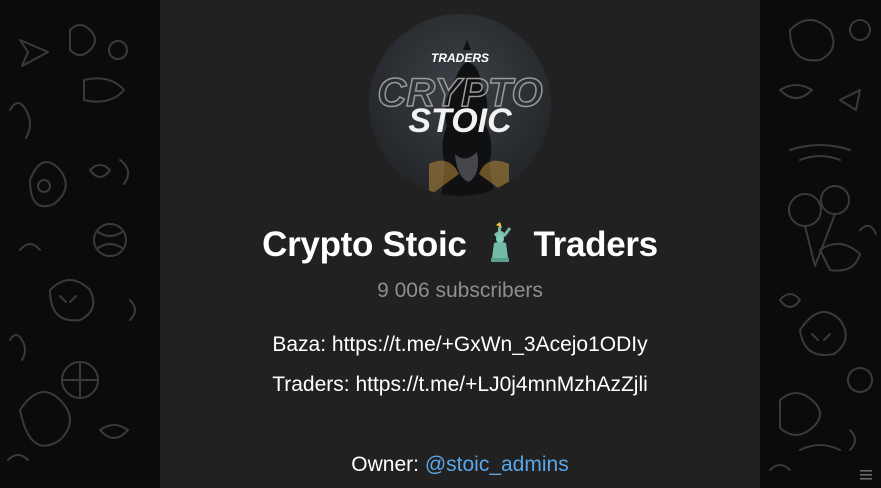  I want to click on channel-title-part2: Traders, so click(595, 244).